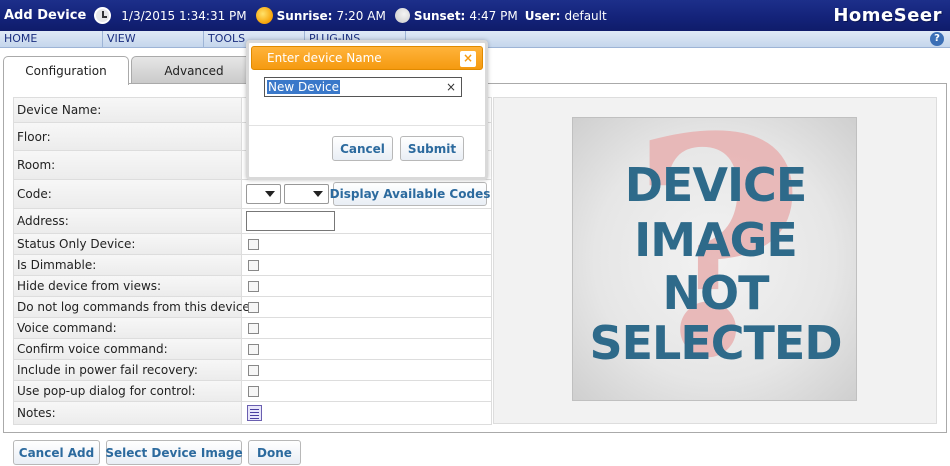 The height and width of the screenshot is (466, 950). I want to click on power-fail-checkbox, so click(253, 370).